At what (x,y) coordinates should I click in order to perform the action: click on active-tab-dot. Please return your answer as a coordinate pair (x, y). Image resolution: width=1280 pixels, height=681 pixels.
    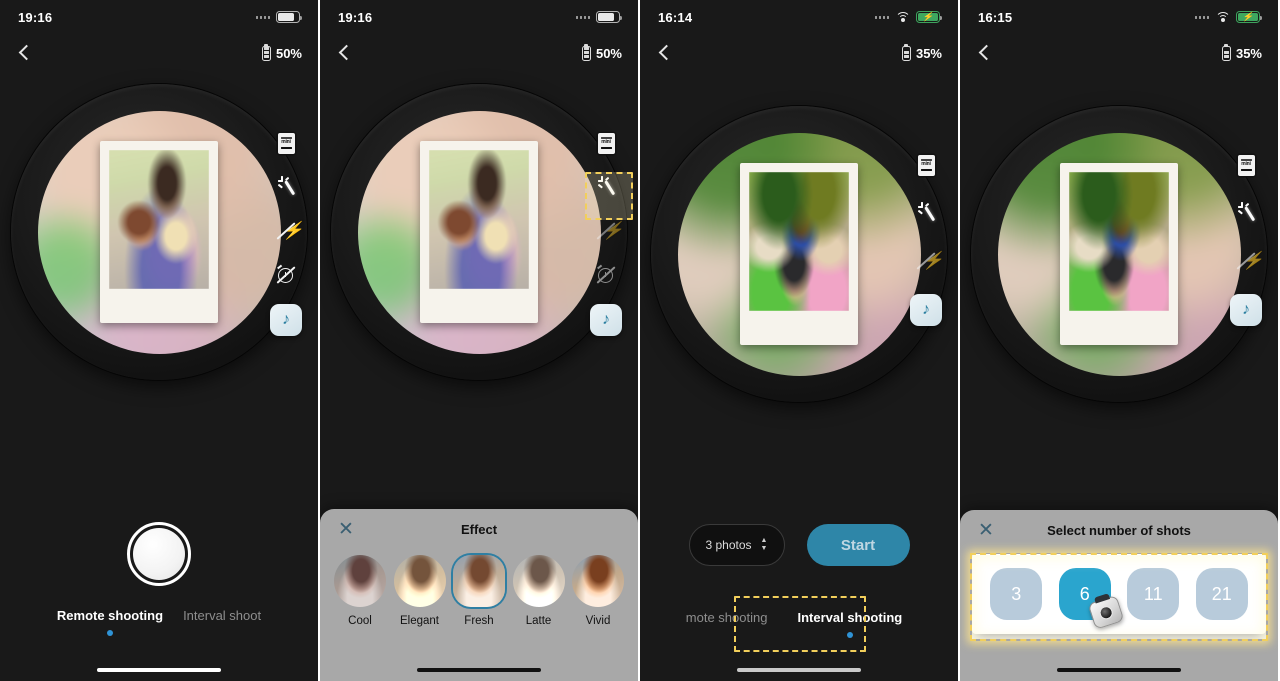
    Looking at the image, I should click on (849, 635).